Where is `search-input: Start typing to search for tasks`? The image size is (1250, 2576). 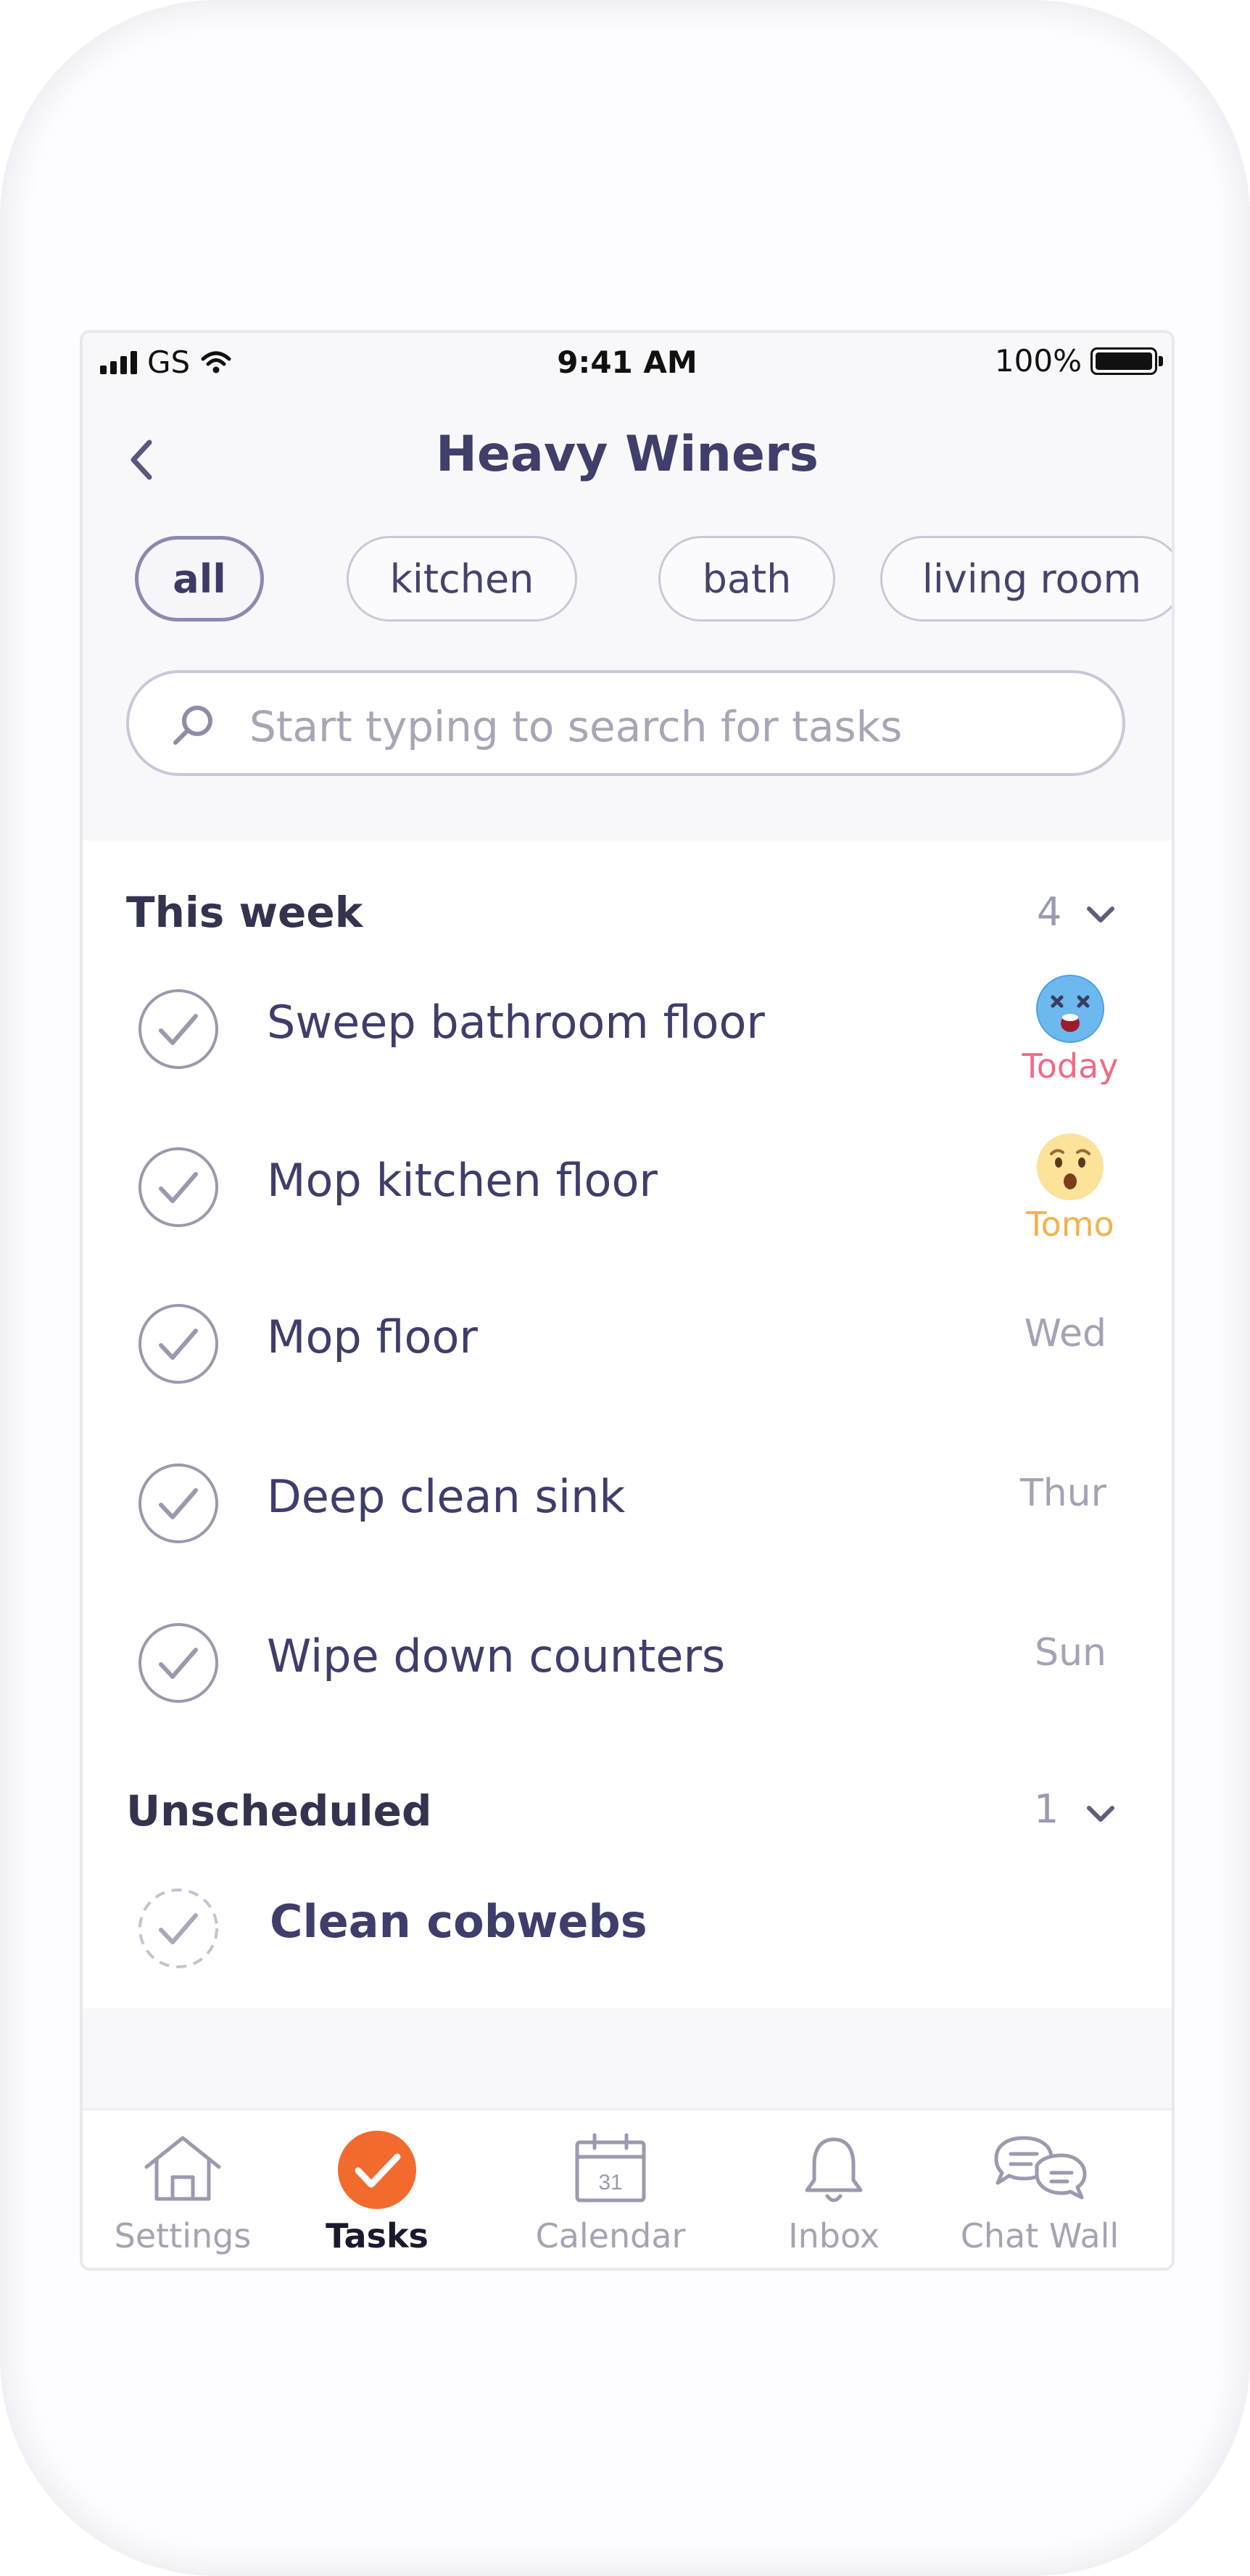
search-input: Start typing to search for tasks is located at coordinates (625, 723).